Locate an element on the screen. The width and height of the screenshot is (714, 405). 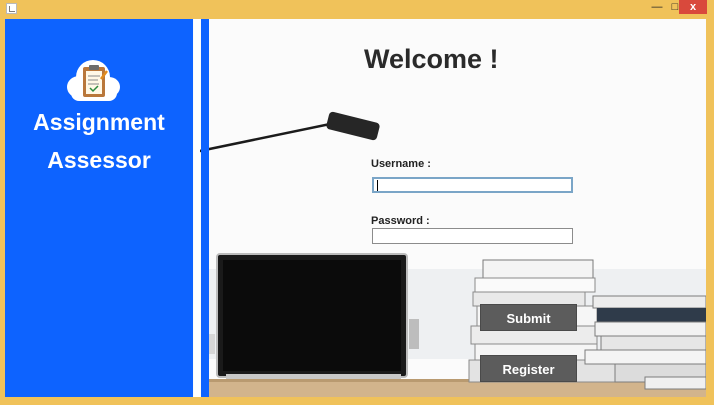
app-icon is located at coordinates (11, 8).